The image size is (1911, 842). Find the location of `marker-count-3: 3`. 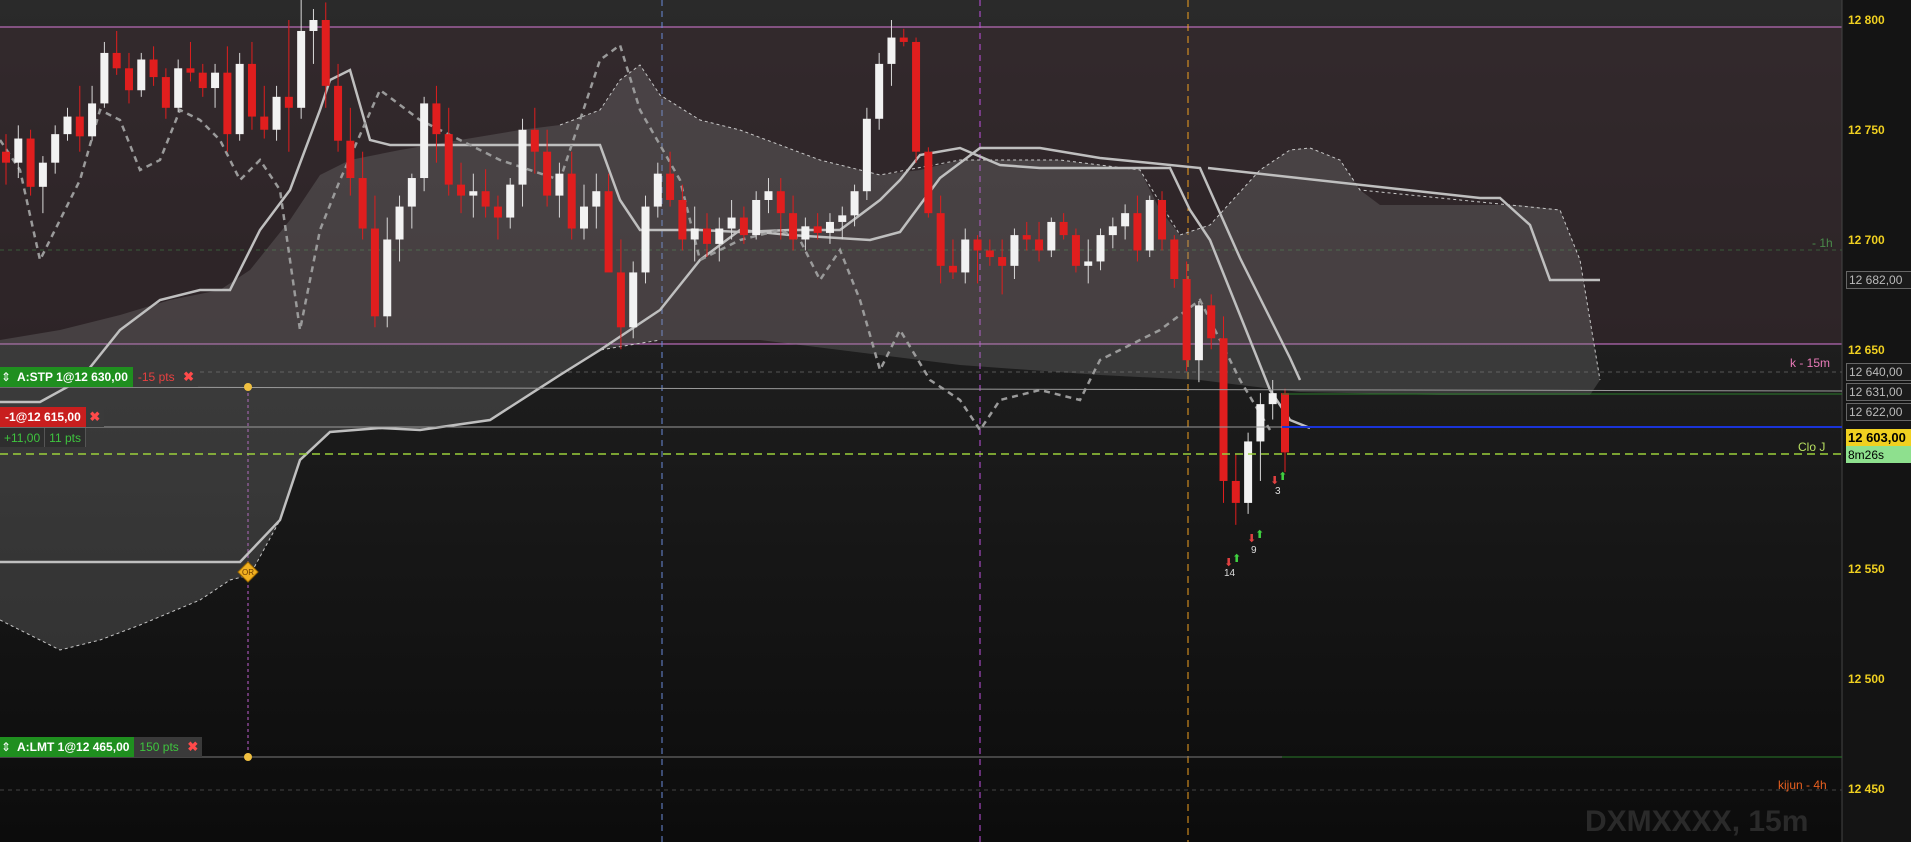

marker-count-3: 3 is located at coordinates (1278, 491).